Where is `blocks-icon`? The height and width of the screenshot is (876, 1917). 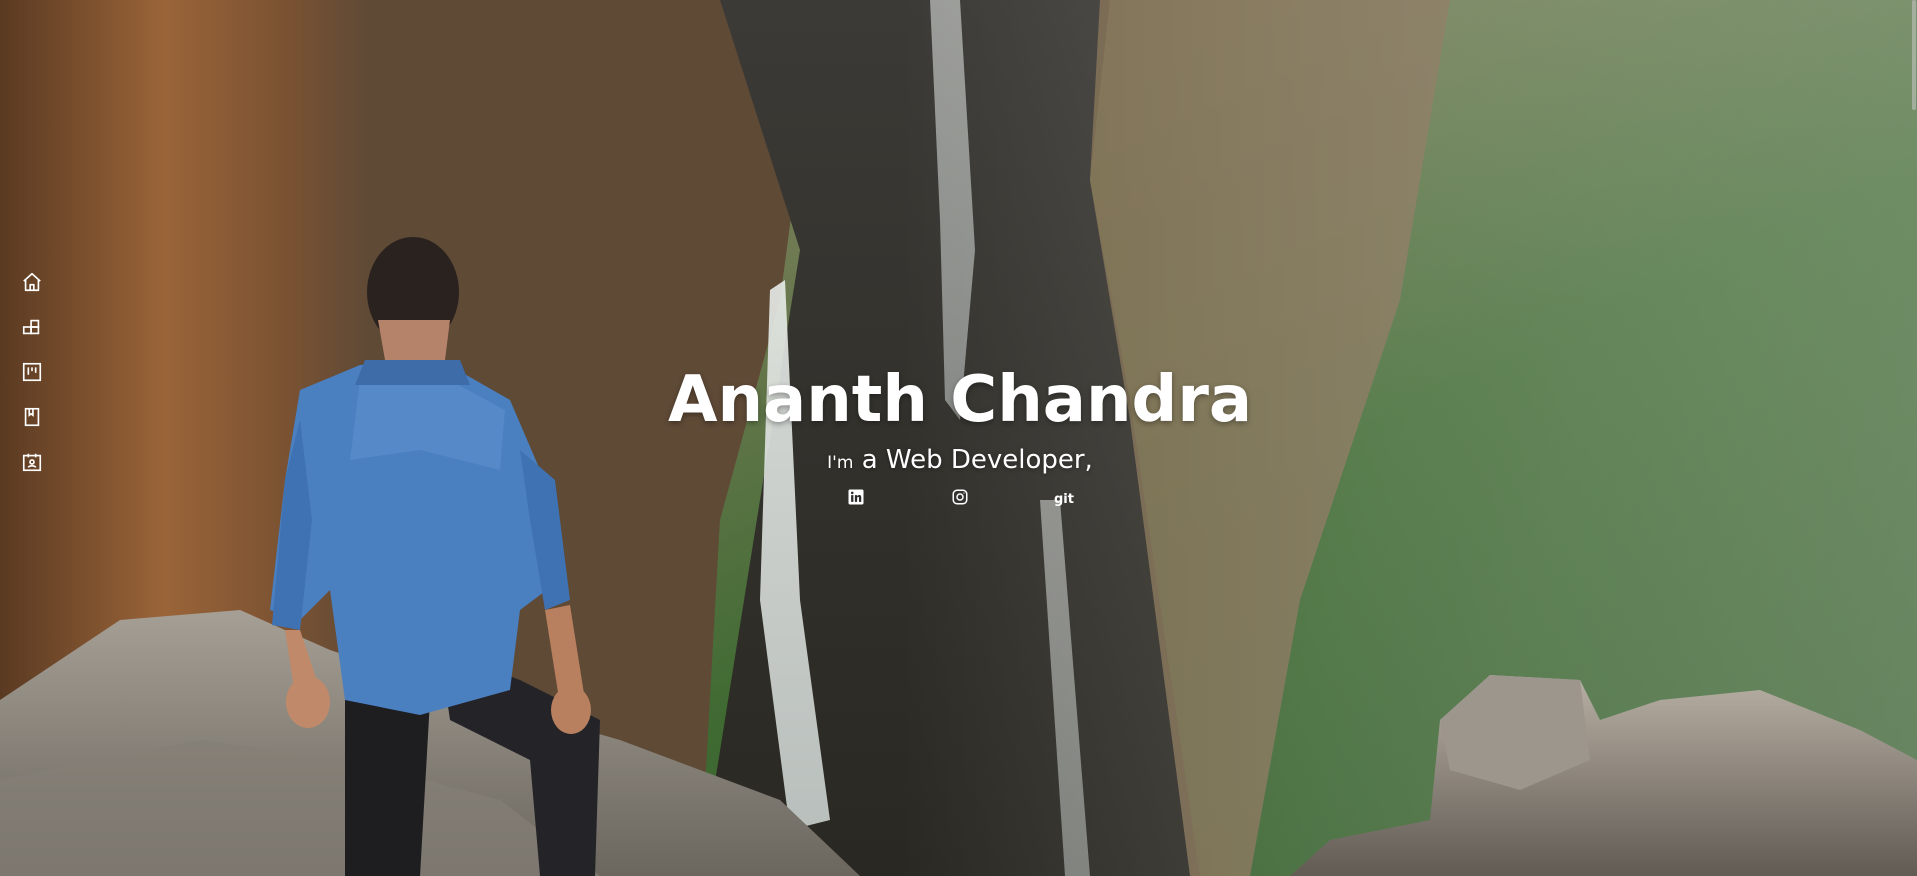 blocks-icon is located at coordinates (31, 327).